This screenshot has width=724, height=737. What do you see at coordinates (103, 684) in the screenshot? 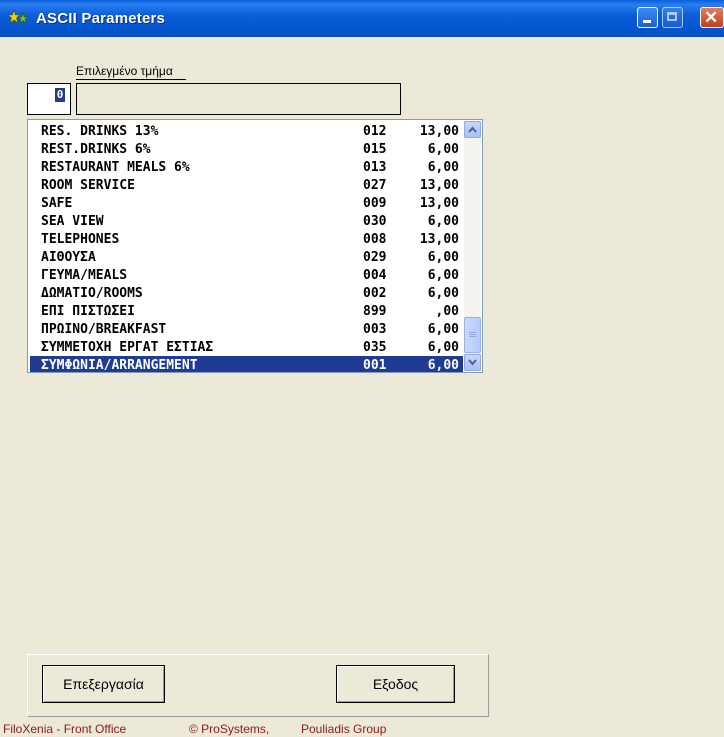
I see `edit-button: Επεξεργασία` at bounding box center [103, 684].